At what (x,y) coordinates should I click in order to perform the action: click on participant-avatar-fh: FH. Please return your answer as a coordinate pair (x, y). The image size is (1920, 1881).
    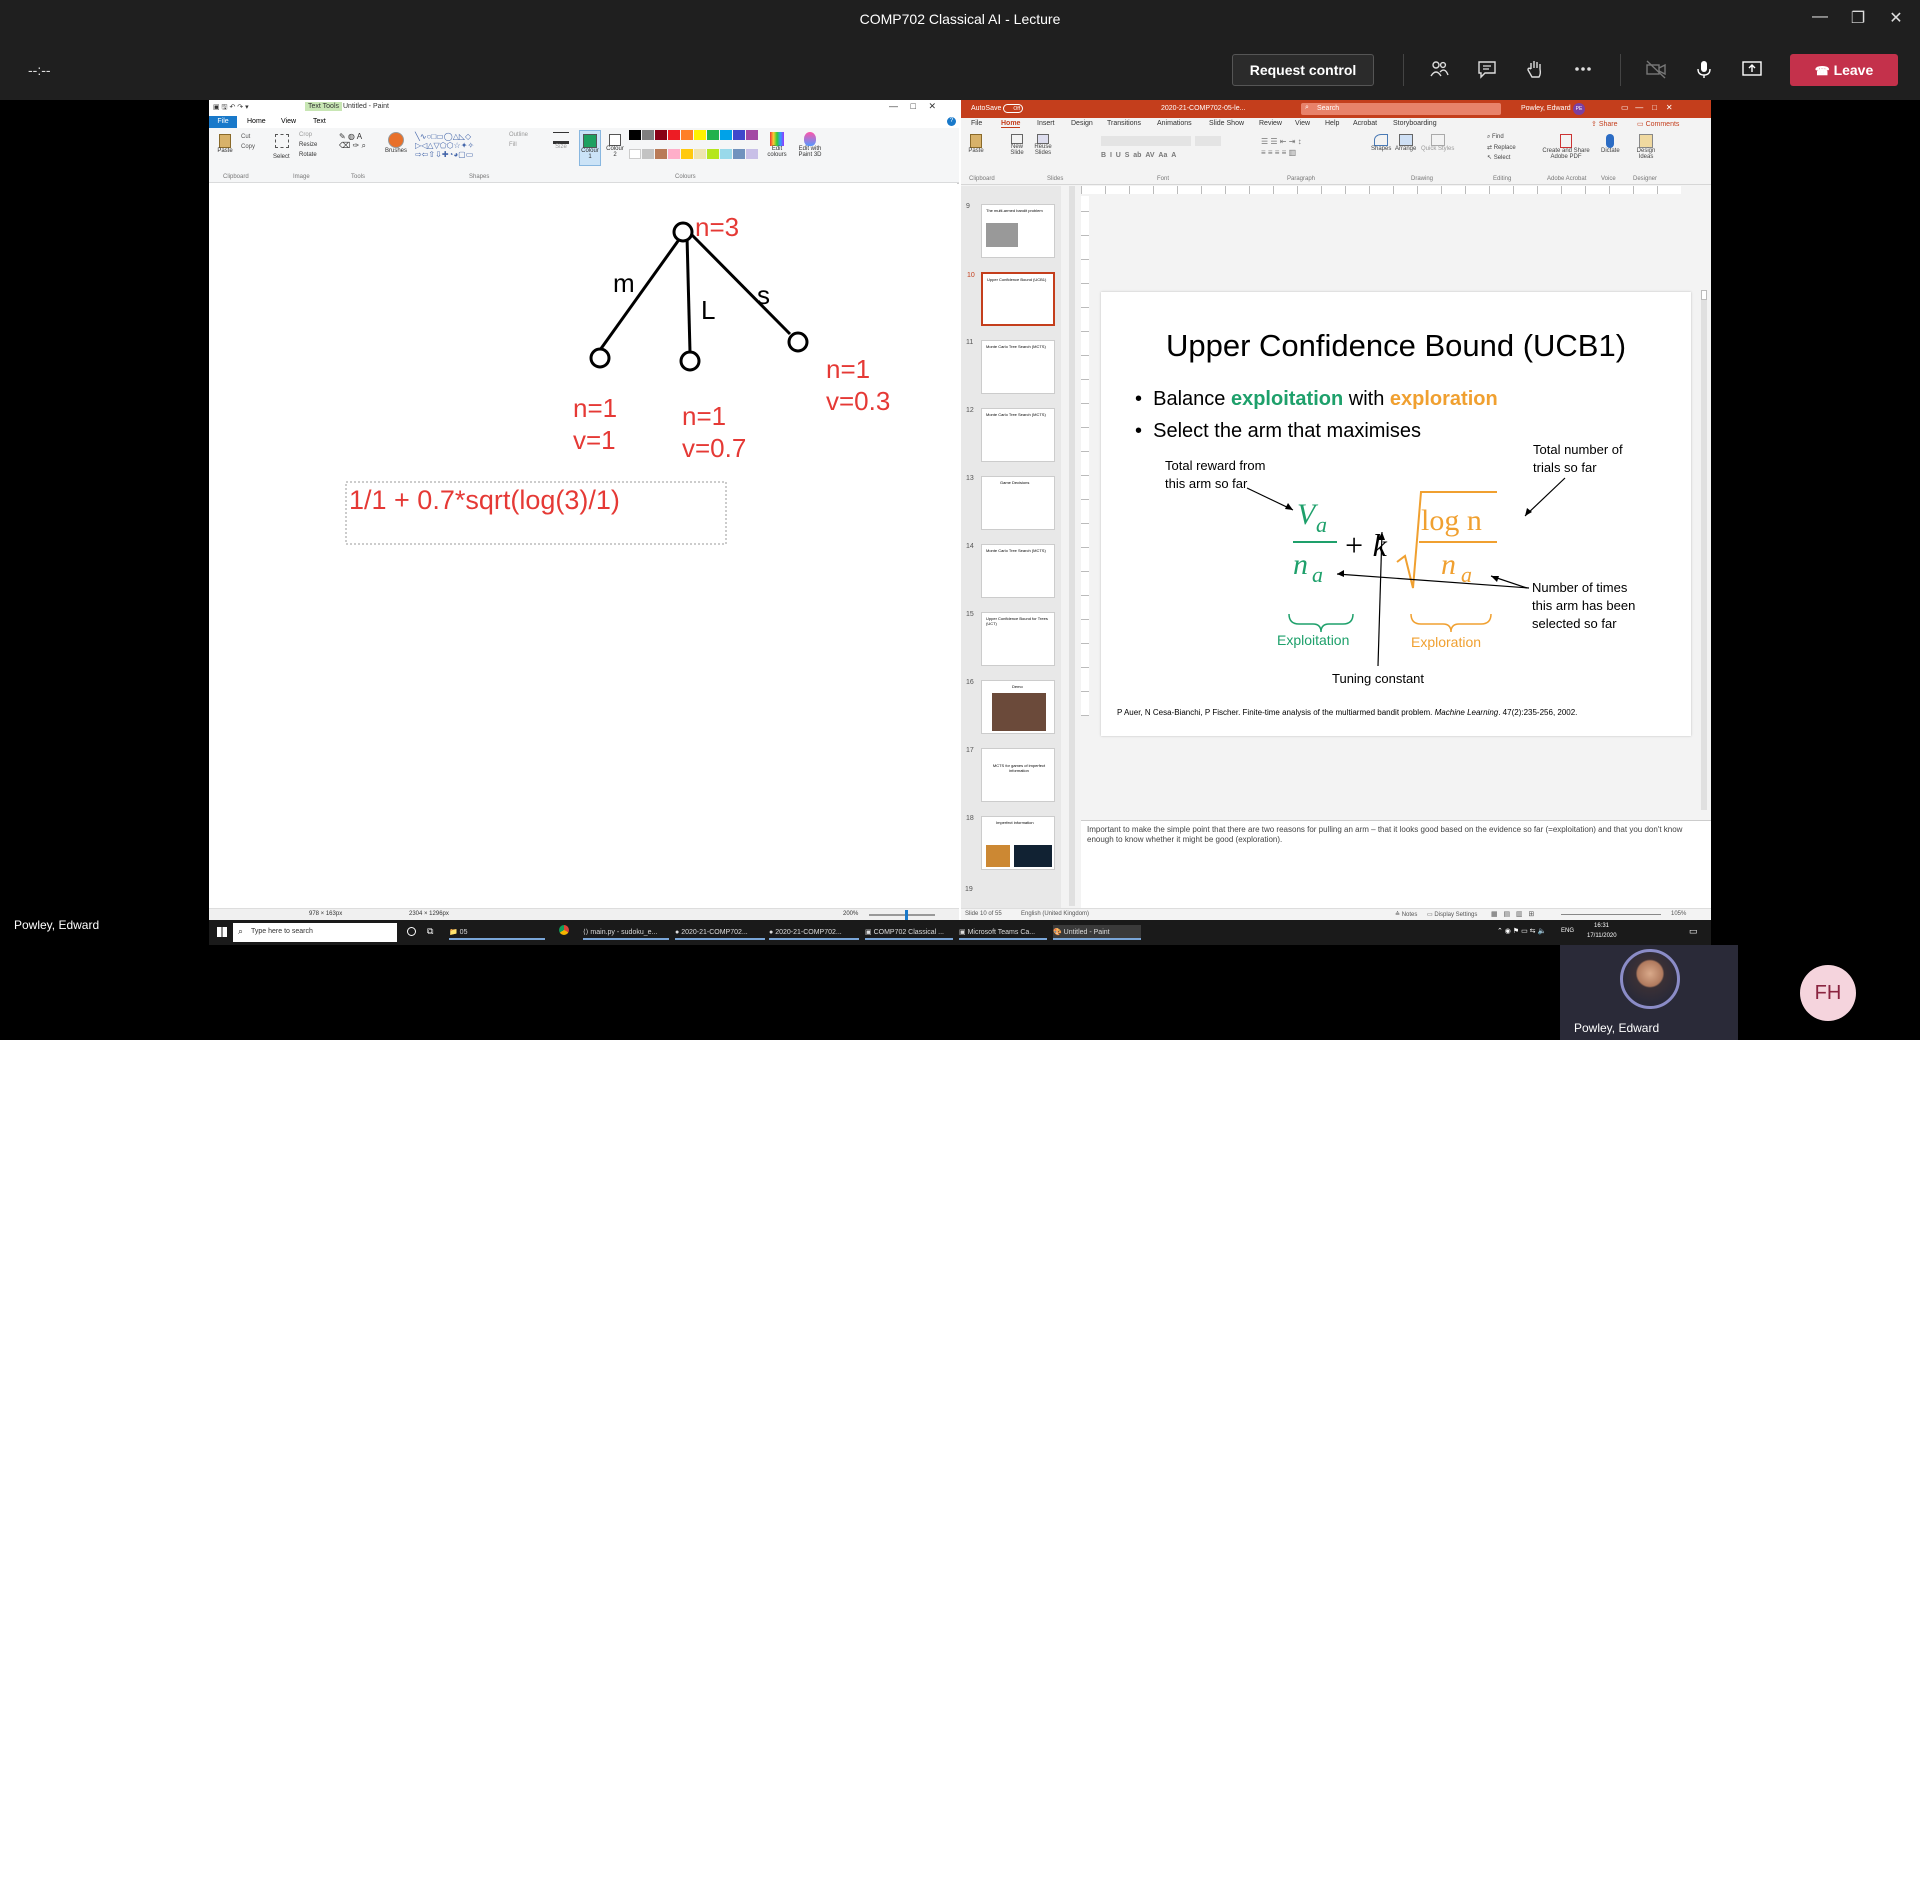
    Looking at the image, I should click on (1828, 993).